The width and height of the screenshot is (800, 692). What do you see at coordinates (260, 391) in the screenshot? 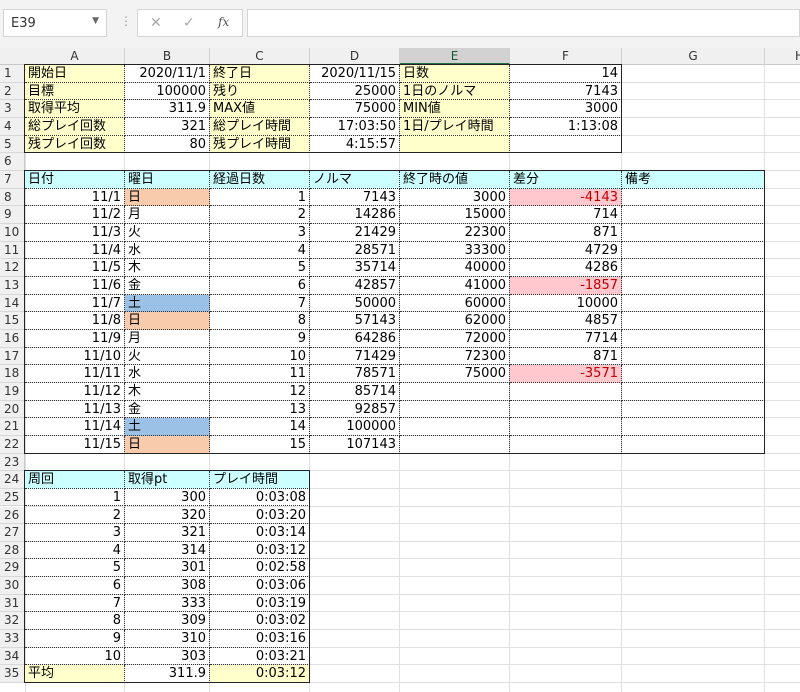
I see `cell-c19: 12` at bounding box center [260, 391].